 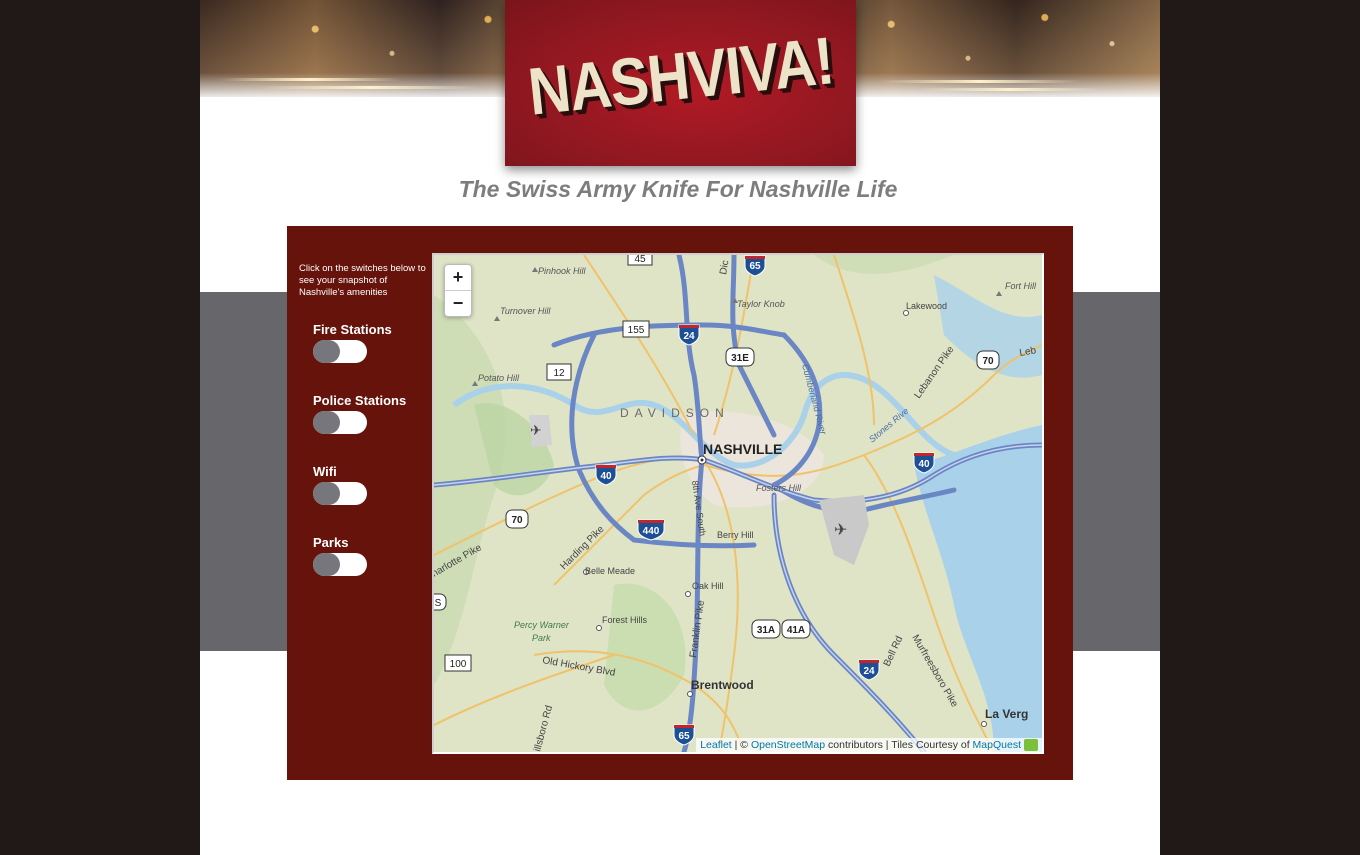 I want to click on svg-text: Oak Hill, so click(x=708, y=586).